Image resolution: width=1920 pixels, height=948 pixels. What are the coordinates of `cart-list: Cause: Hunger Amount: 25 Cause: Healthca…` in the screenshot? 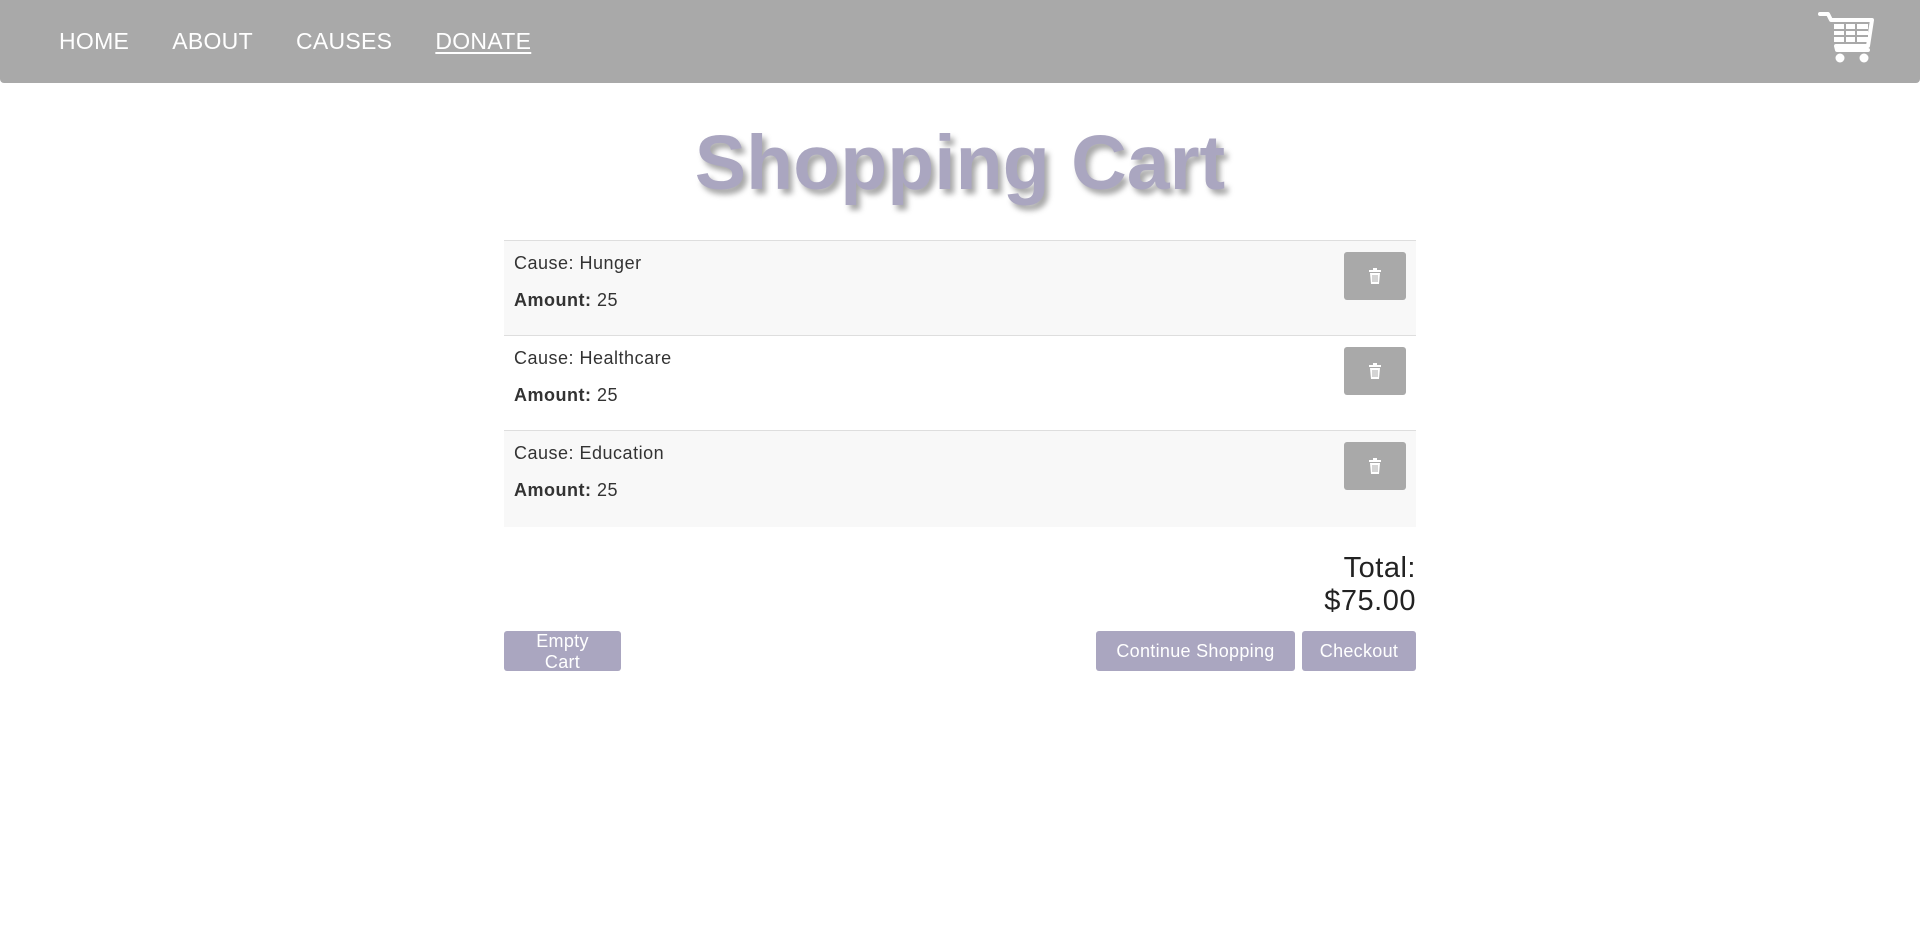 It's located at (960, 383).